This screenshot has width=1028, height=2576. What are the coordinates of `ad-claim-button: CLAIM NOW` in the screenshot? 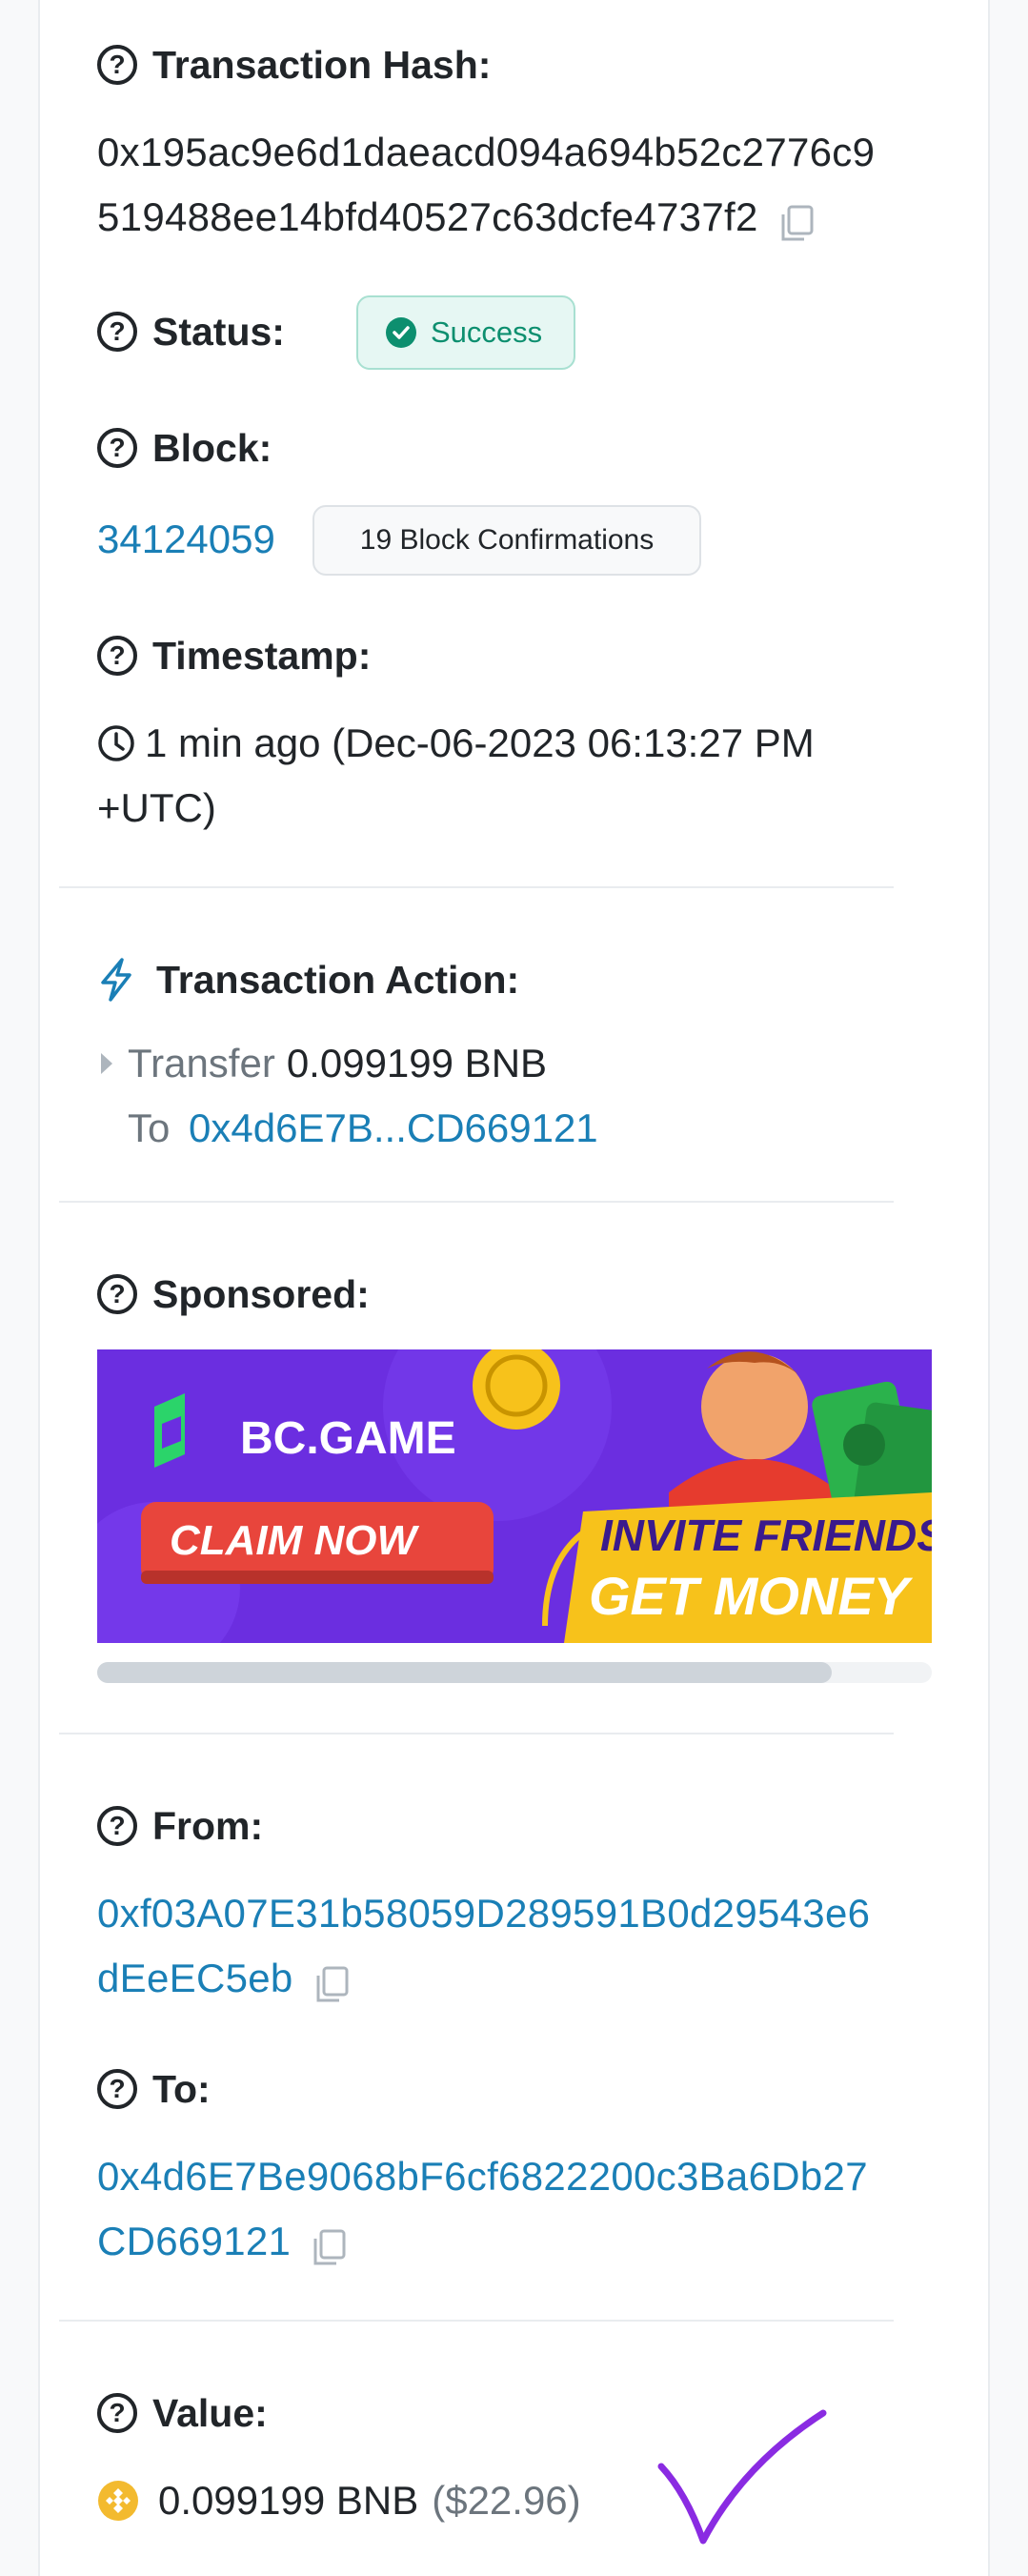 It's located at (293, 1541).